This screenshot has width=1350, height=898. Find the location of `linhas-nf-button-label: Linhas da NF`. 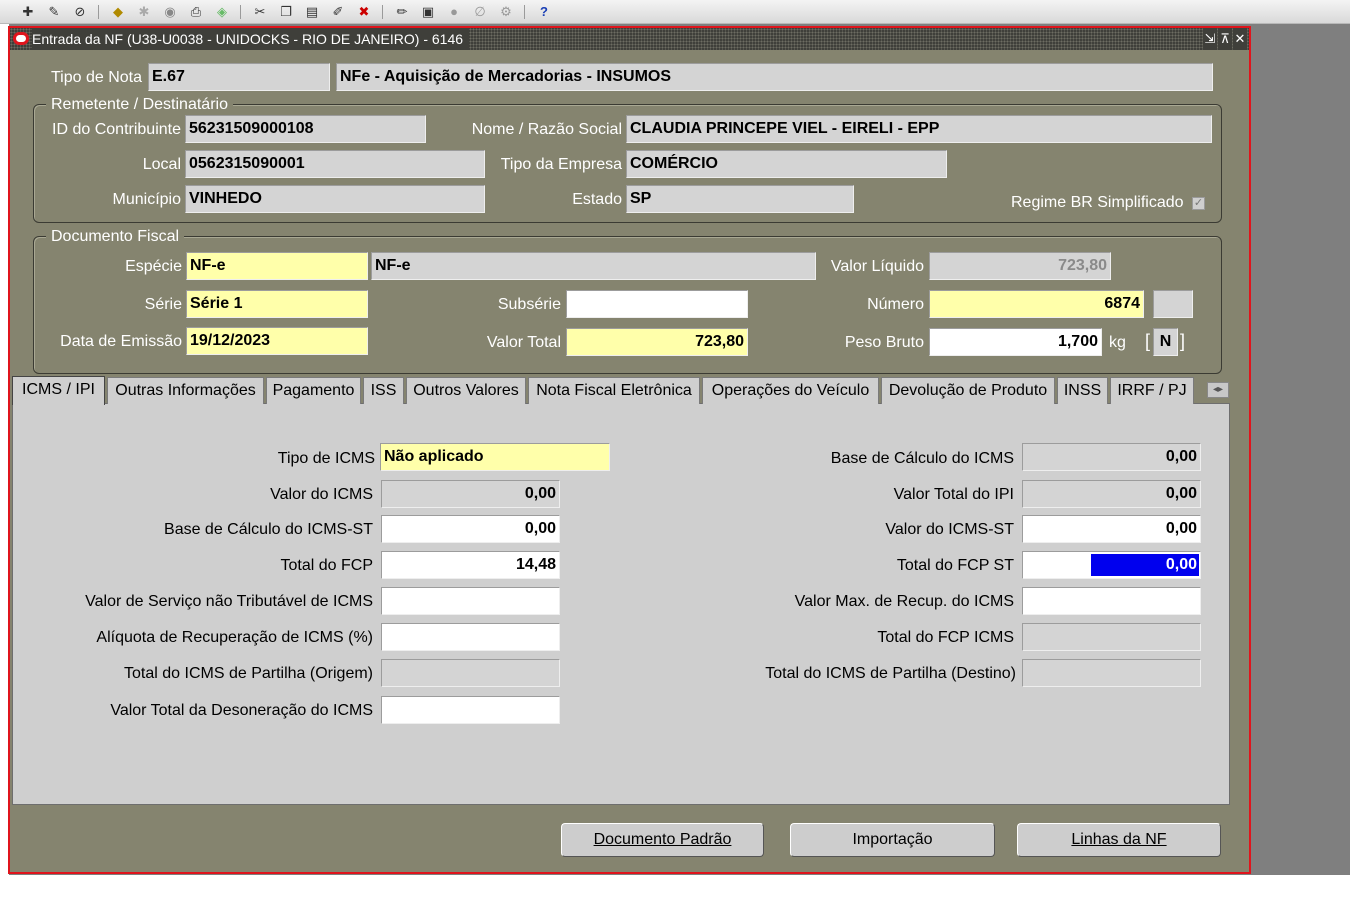

linhas-nf-button-label: Linhas da NF is located at coordinates (1119, 839).